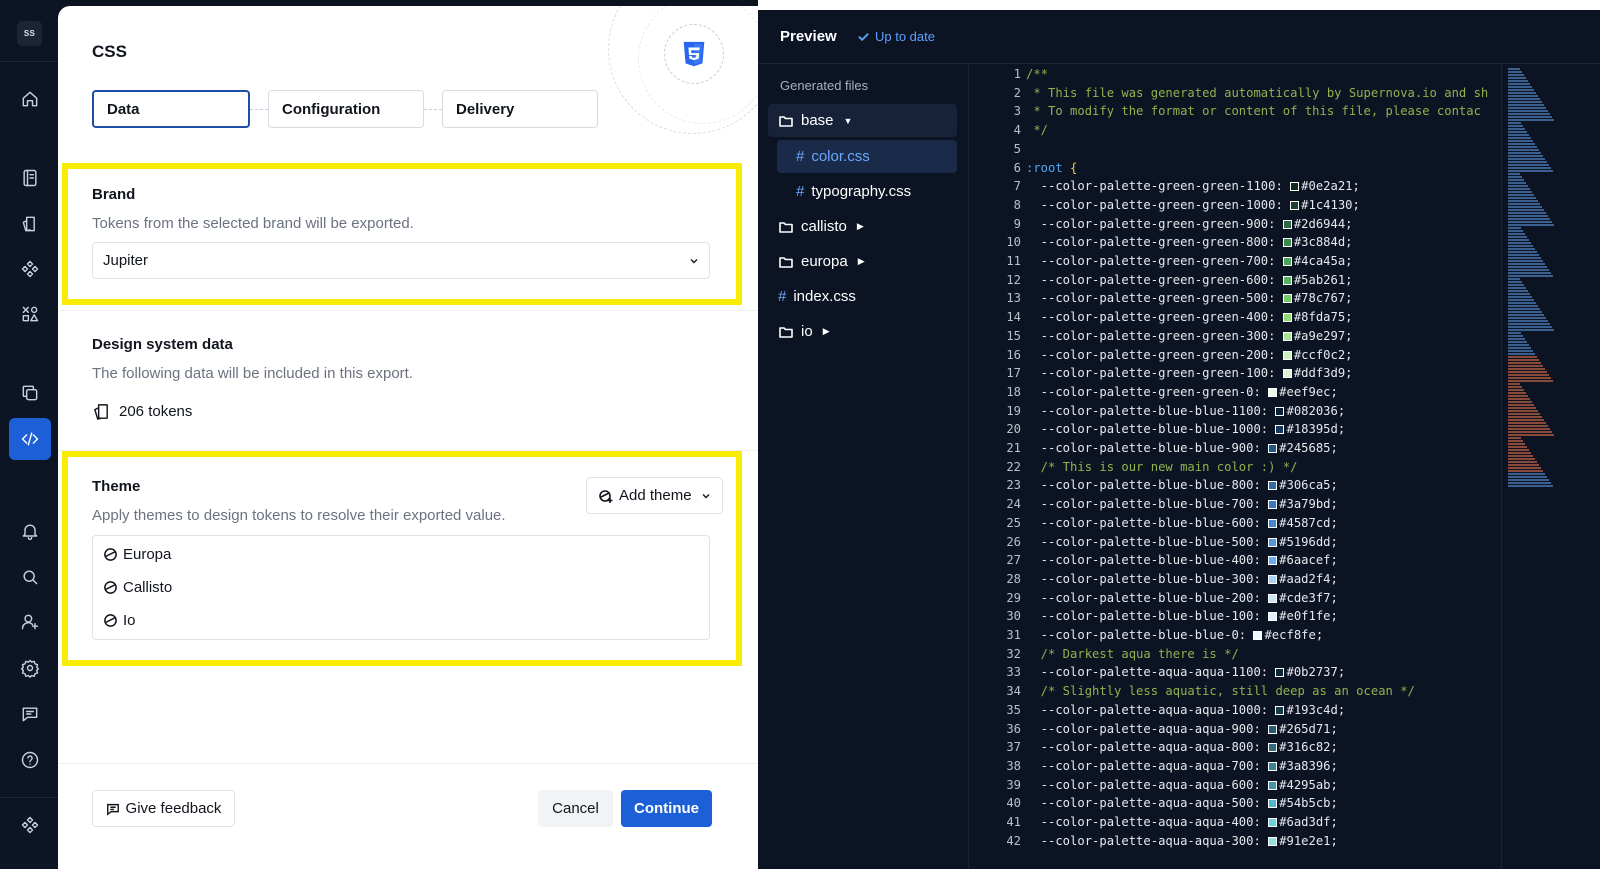  I want to click on step-data: Data, so click(171, 109).